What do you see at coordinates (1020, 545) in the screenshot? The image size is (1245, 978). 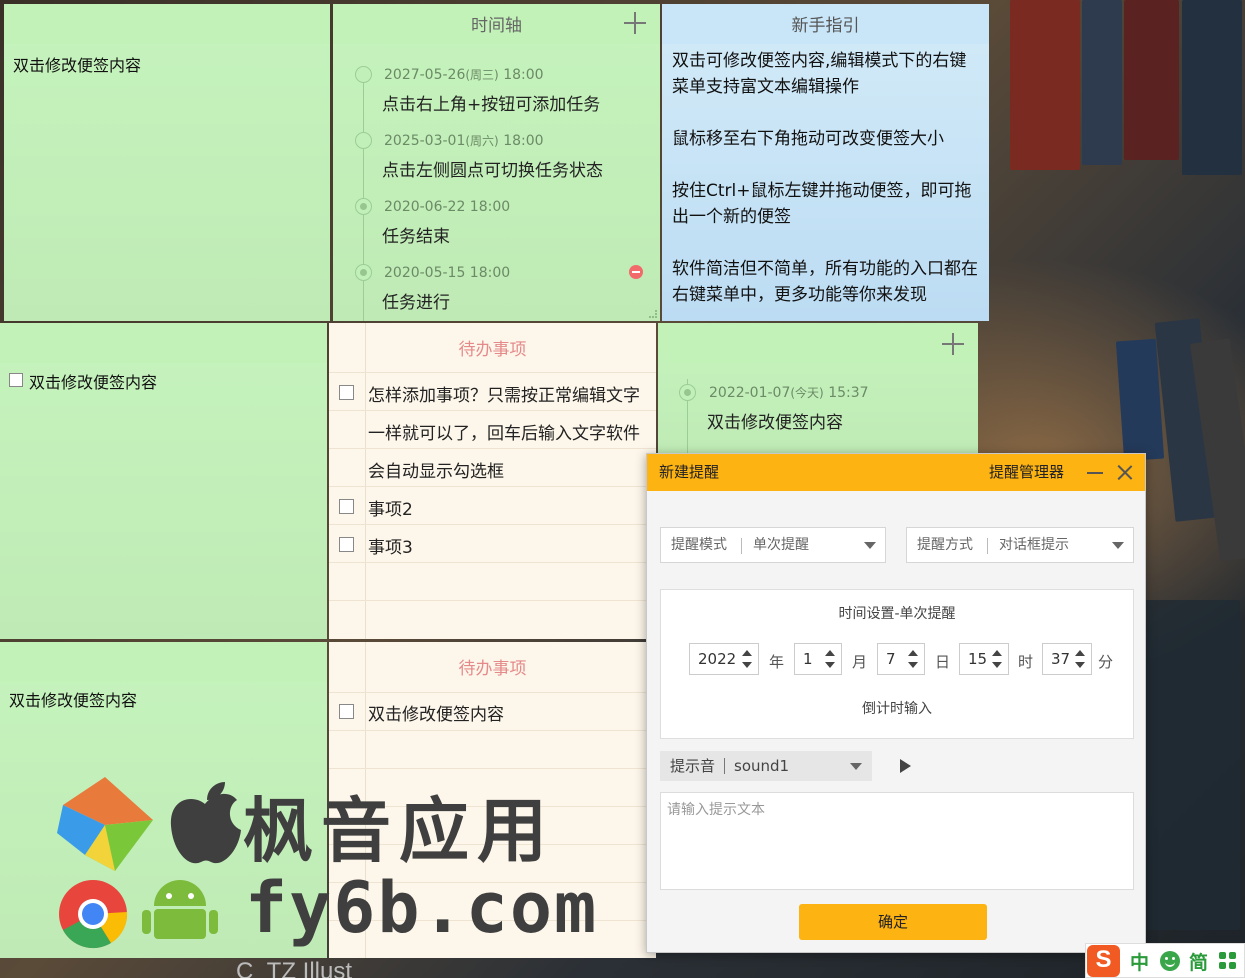 I see `reminder-method-select: 提醒方式 对话框提示` at bounding box center [1020, 545].